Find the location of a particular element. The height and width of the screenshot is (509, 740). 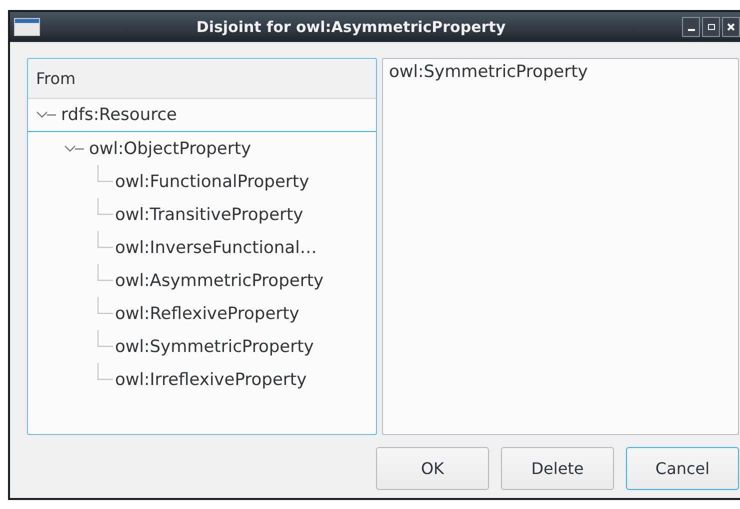

tree-item: owl:IrreflexiveProperty is located at coordinates (202, 379).